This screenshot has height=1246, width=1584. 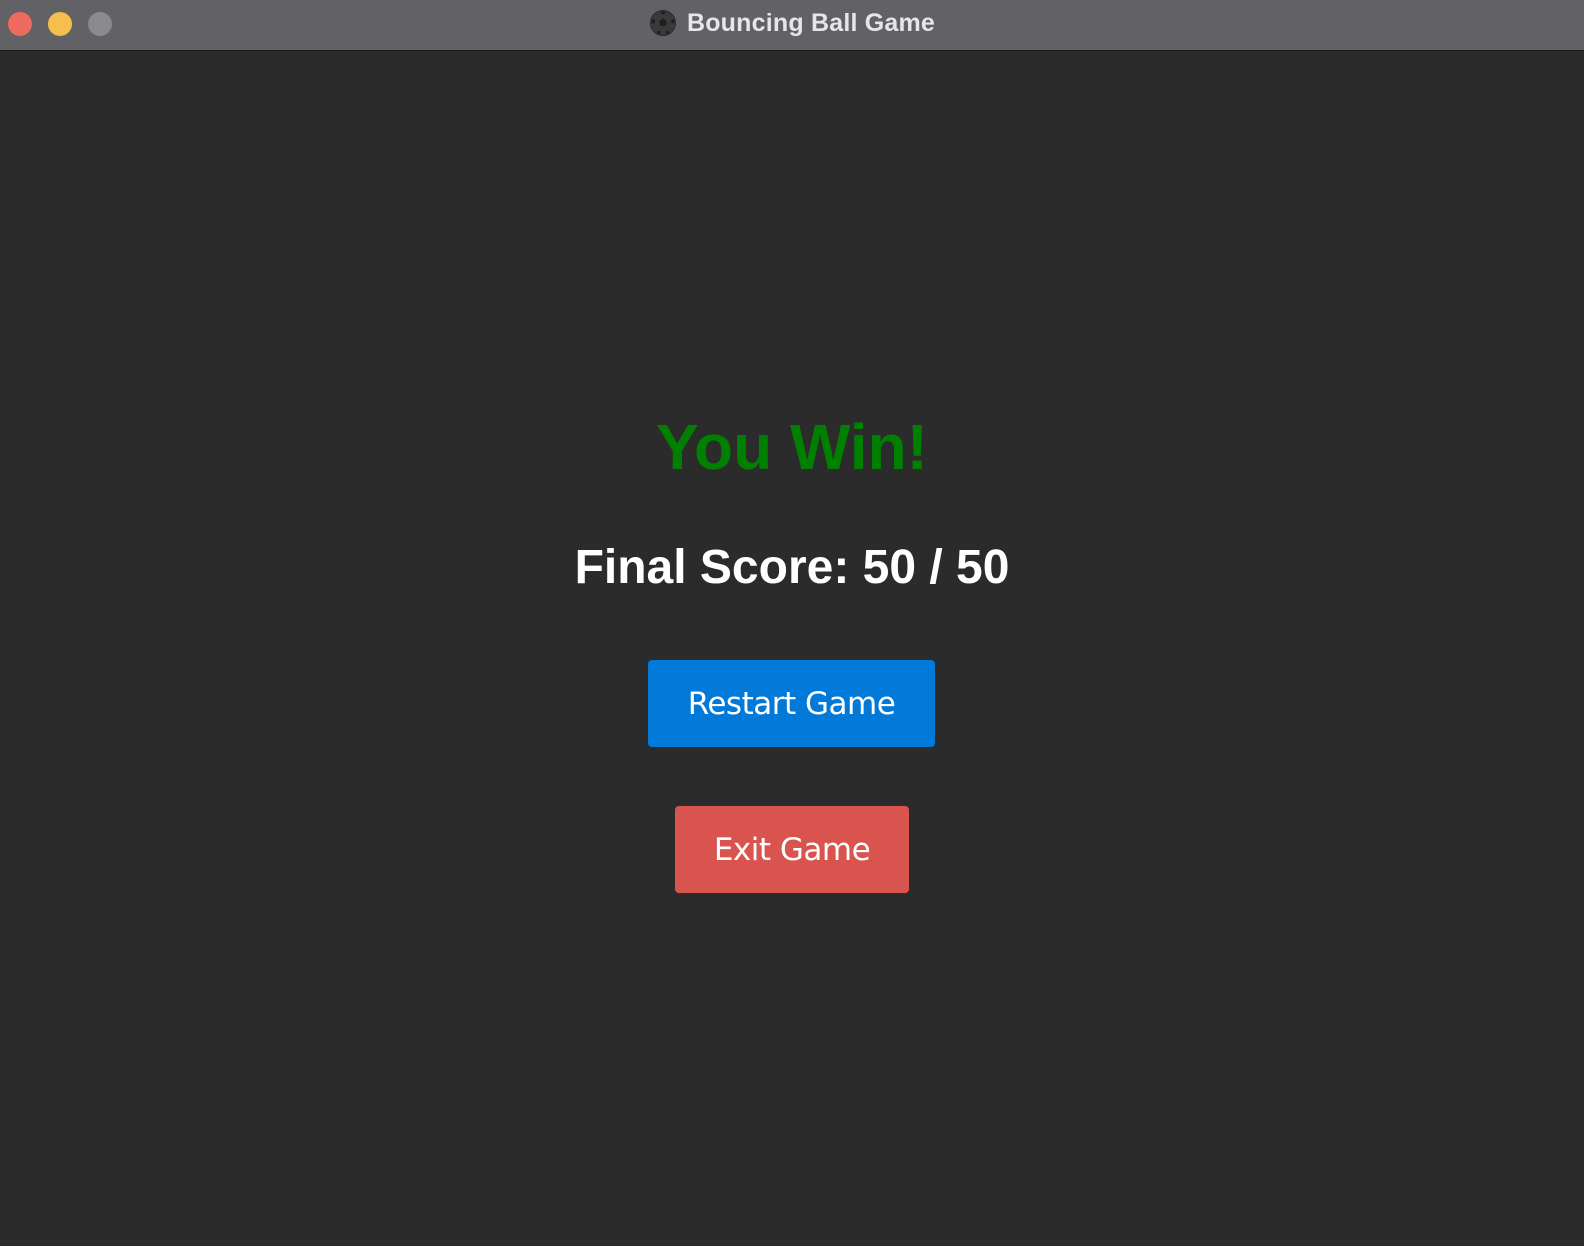 I want to click on title-bar: Bouncing Ball Game, so click(x=792, y=25).